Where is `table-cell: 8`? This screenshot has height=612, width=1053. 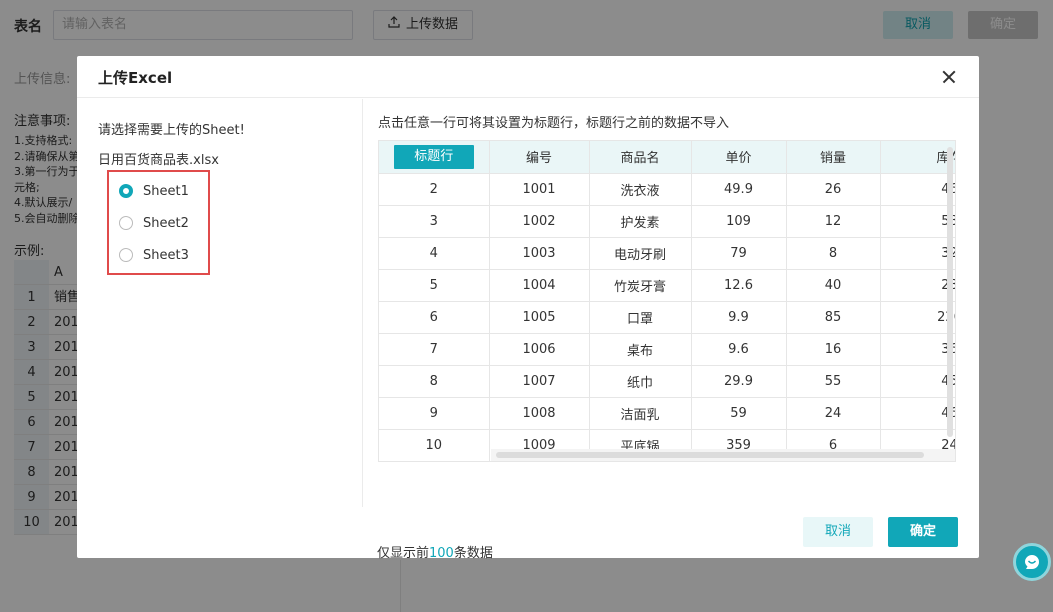
table-cell: 8 is located at coordinates (833, 253).